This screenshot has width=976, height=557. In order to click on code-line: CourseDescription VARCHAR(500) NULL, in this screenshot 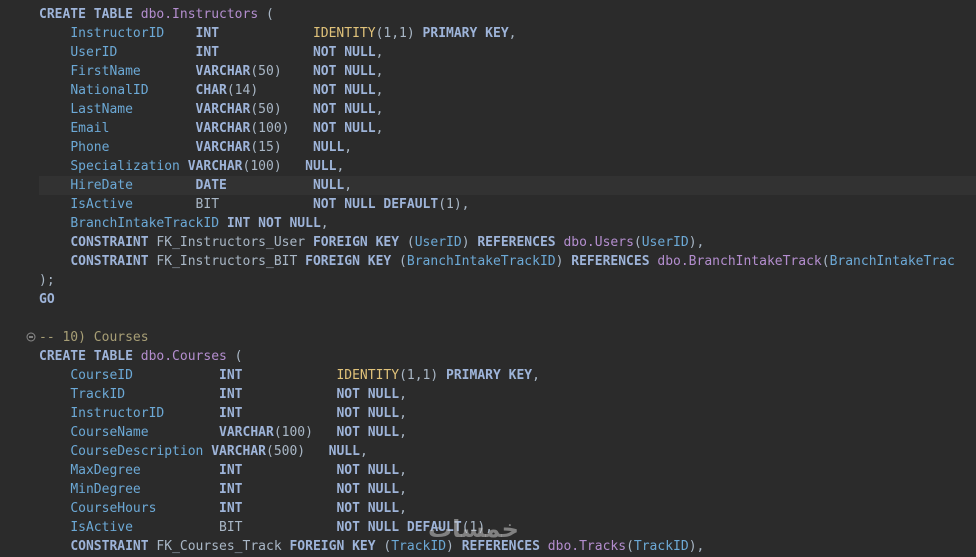, I will do `click(507, 451)`.